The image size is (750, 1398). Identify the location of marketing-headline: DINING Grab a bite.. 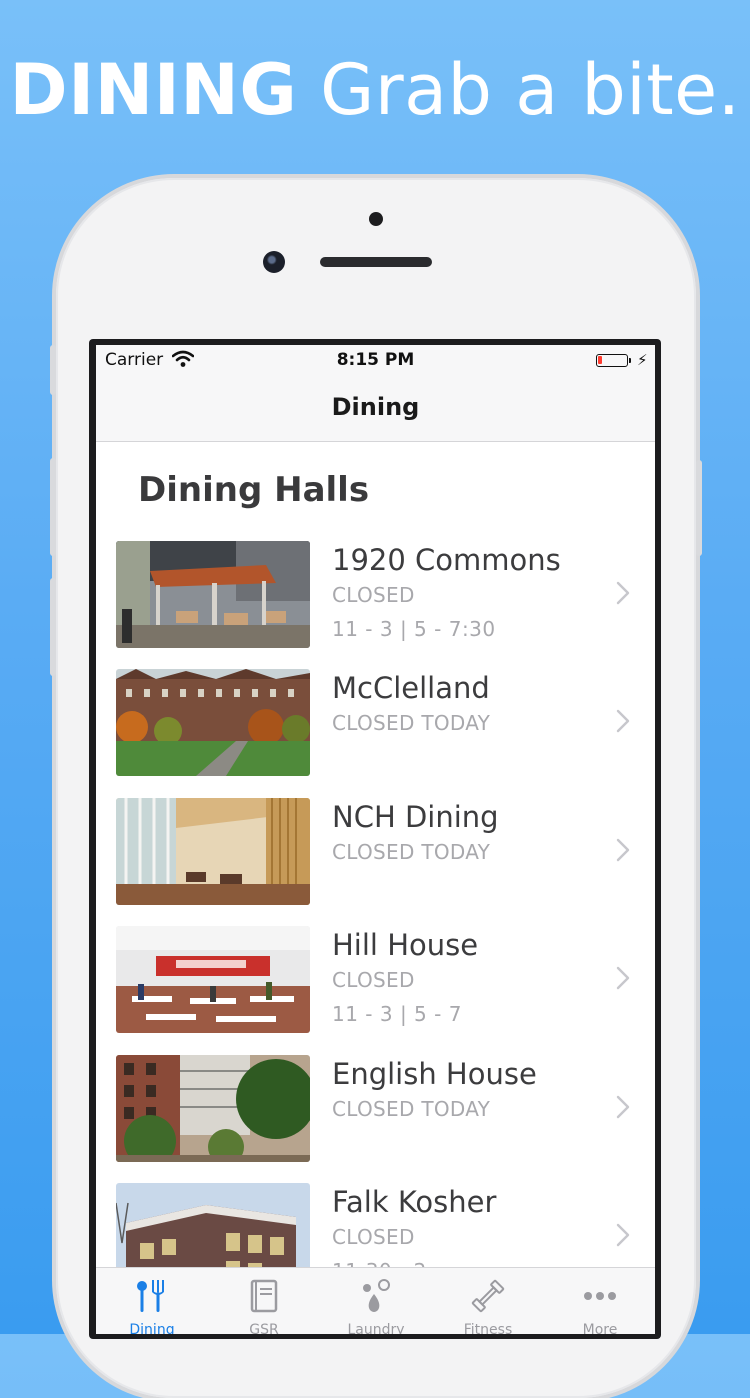
(375, 90).